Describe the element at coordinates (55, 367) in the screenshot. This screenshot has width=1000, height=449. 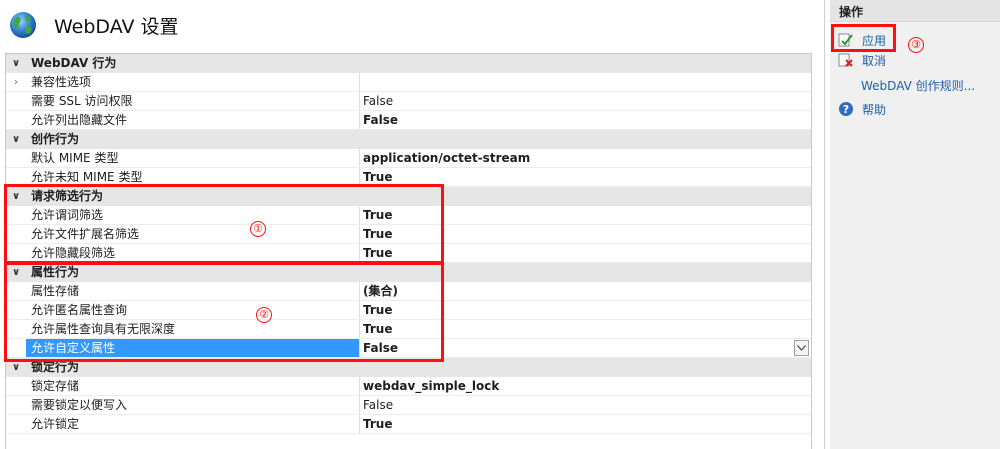
I see `category-label: 锁定行为` at that location.